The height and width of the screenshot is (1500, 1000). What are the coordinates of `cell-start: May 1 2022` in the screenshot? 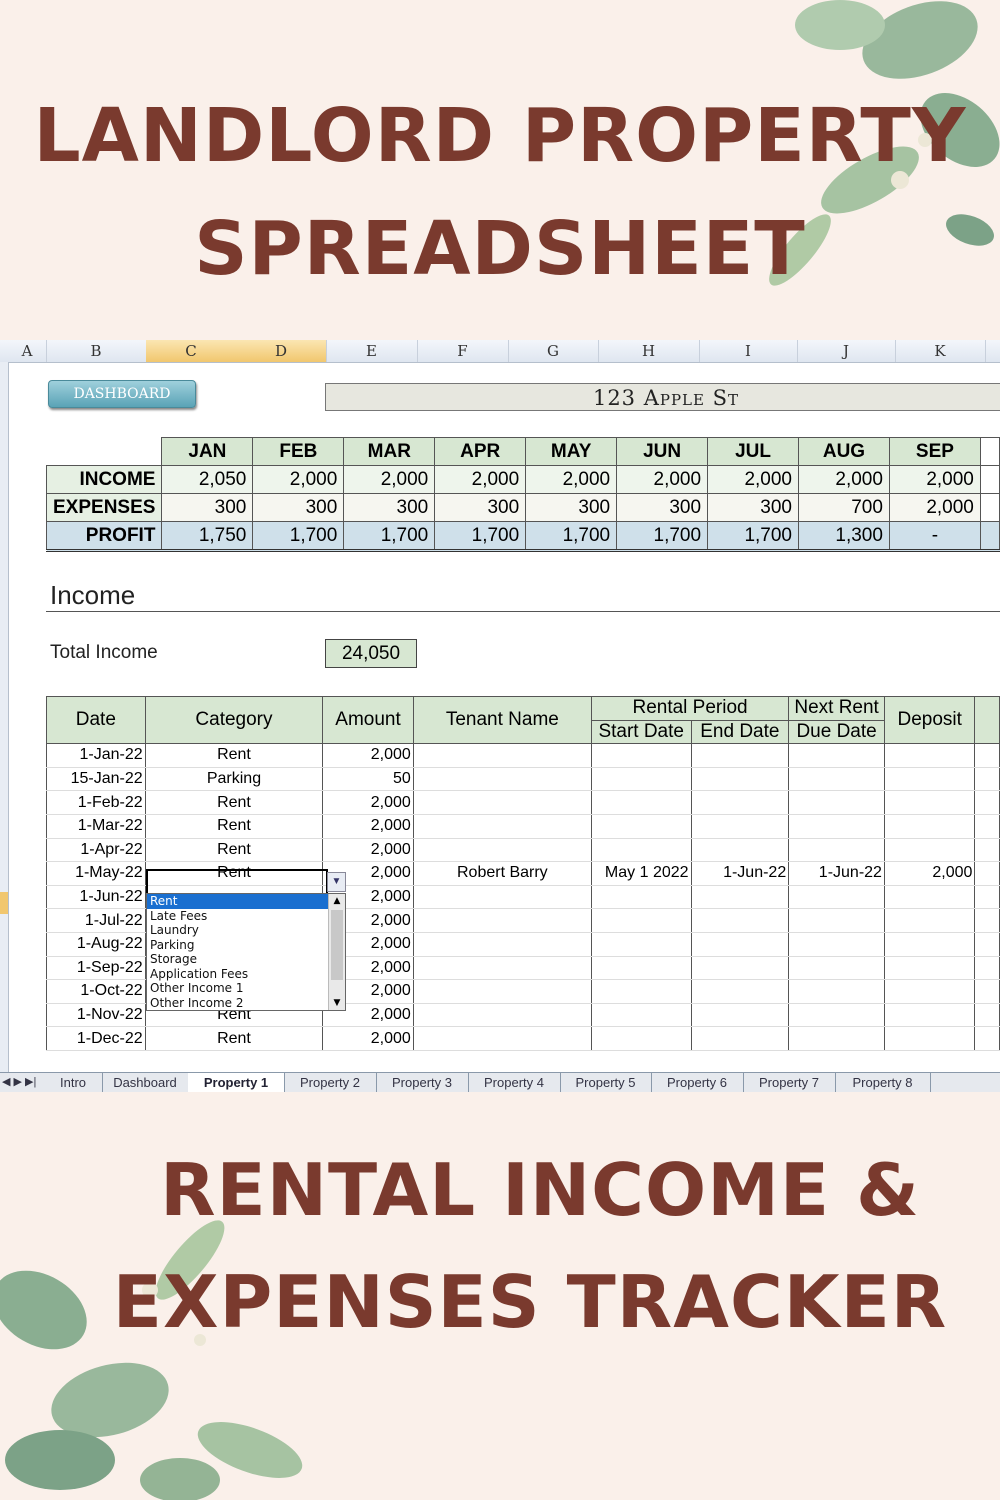 It's located at (641, 873).